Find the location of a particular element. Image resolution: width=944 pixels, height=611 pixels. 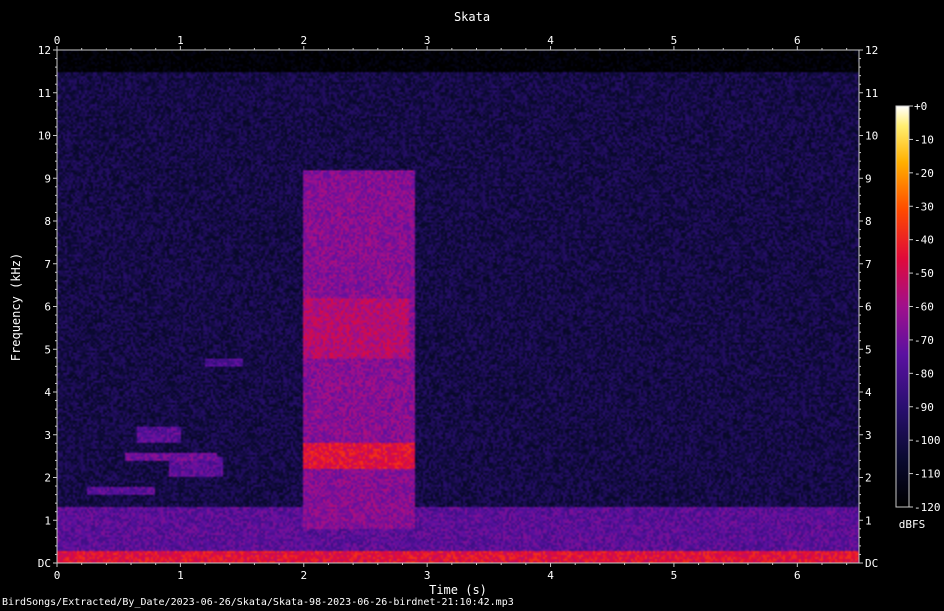

colorbar-tick-label: -10 is located at coordinates (924, 139).